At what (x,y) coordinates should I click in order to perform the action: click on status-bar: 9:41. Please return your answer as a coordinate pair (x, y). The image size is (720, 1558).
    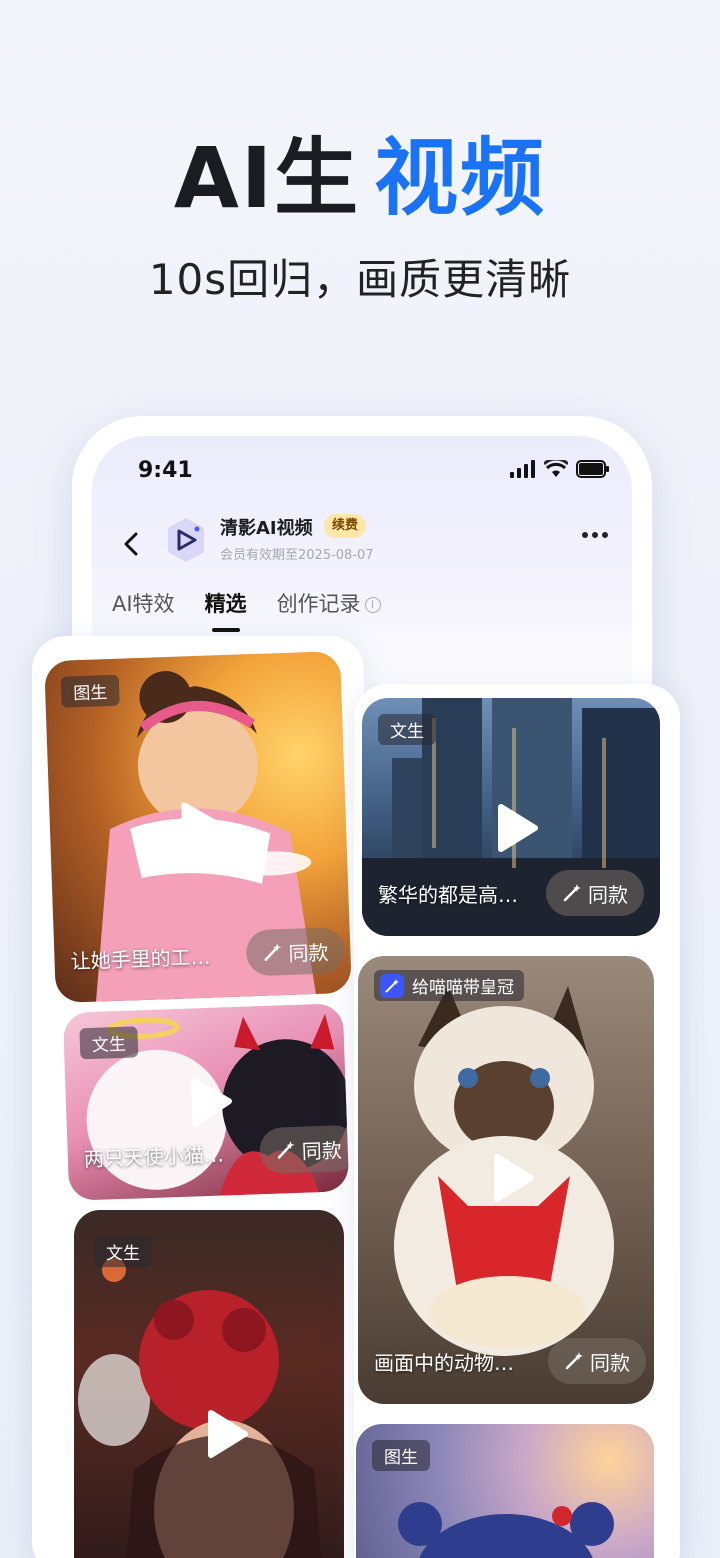
    Looking at the image, I should click on (362, 472).